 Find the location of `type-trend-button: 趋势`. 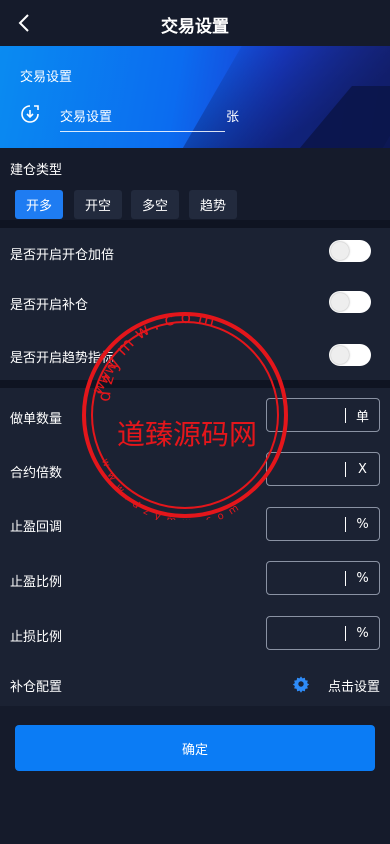

type-trend-button: 趋势 is located at coordinates (213, 204).